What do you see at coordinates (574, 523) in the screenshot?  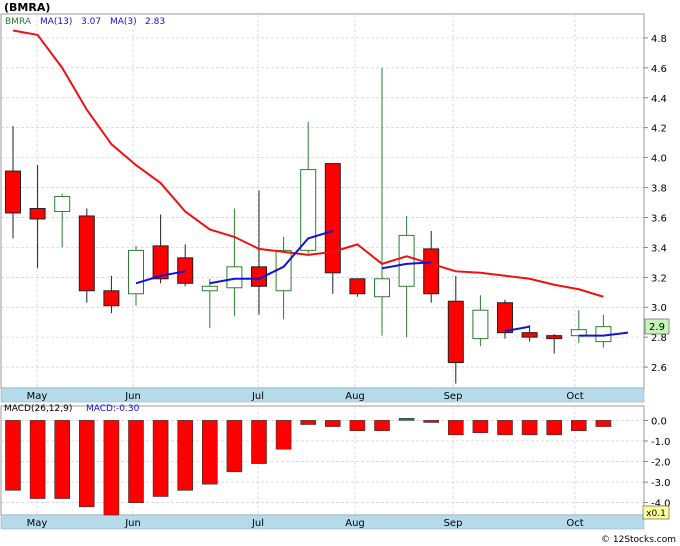 I see `macd-x-tick-label: Oct` at bounding box center [574, 523].